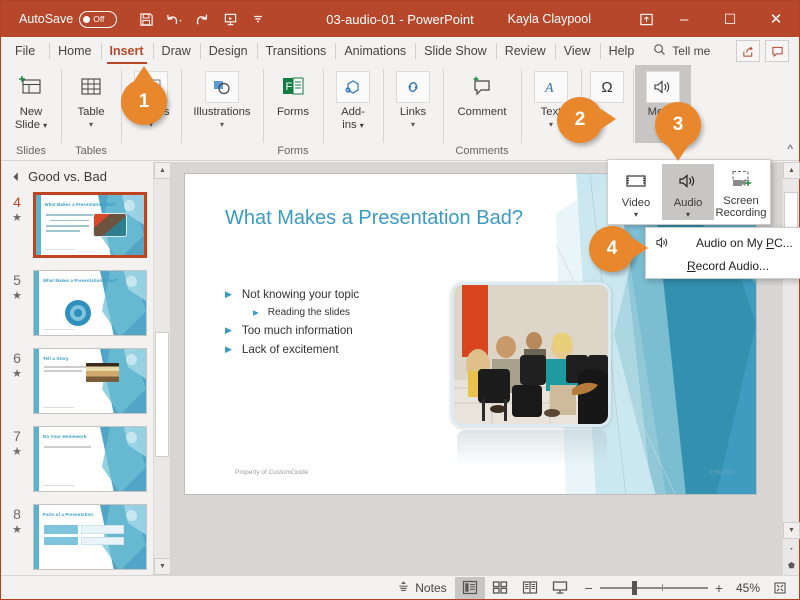  Describe the element at coordinates (162, 394) in the screenshot. I see `thumbnail-scroll-thumb` at that location.